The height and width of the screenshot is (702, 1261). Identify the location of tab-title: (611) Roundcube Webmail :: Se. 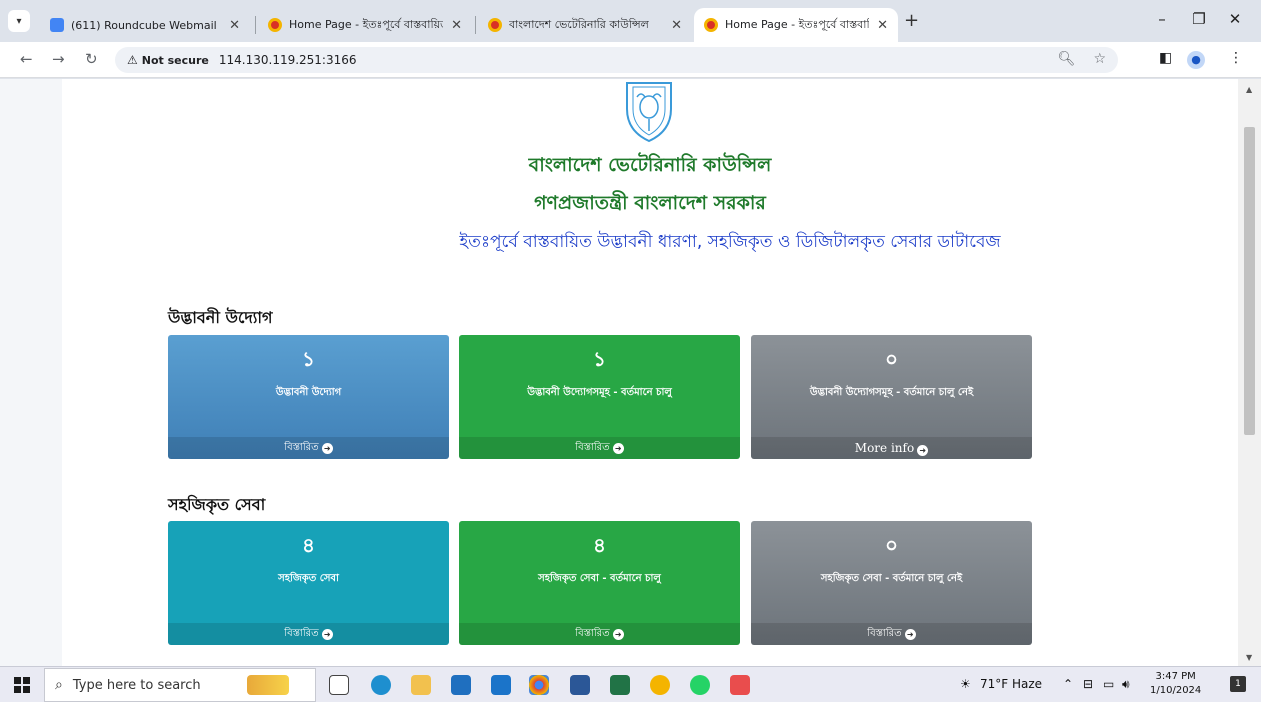
(146, 25).